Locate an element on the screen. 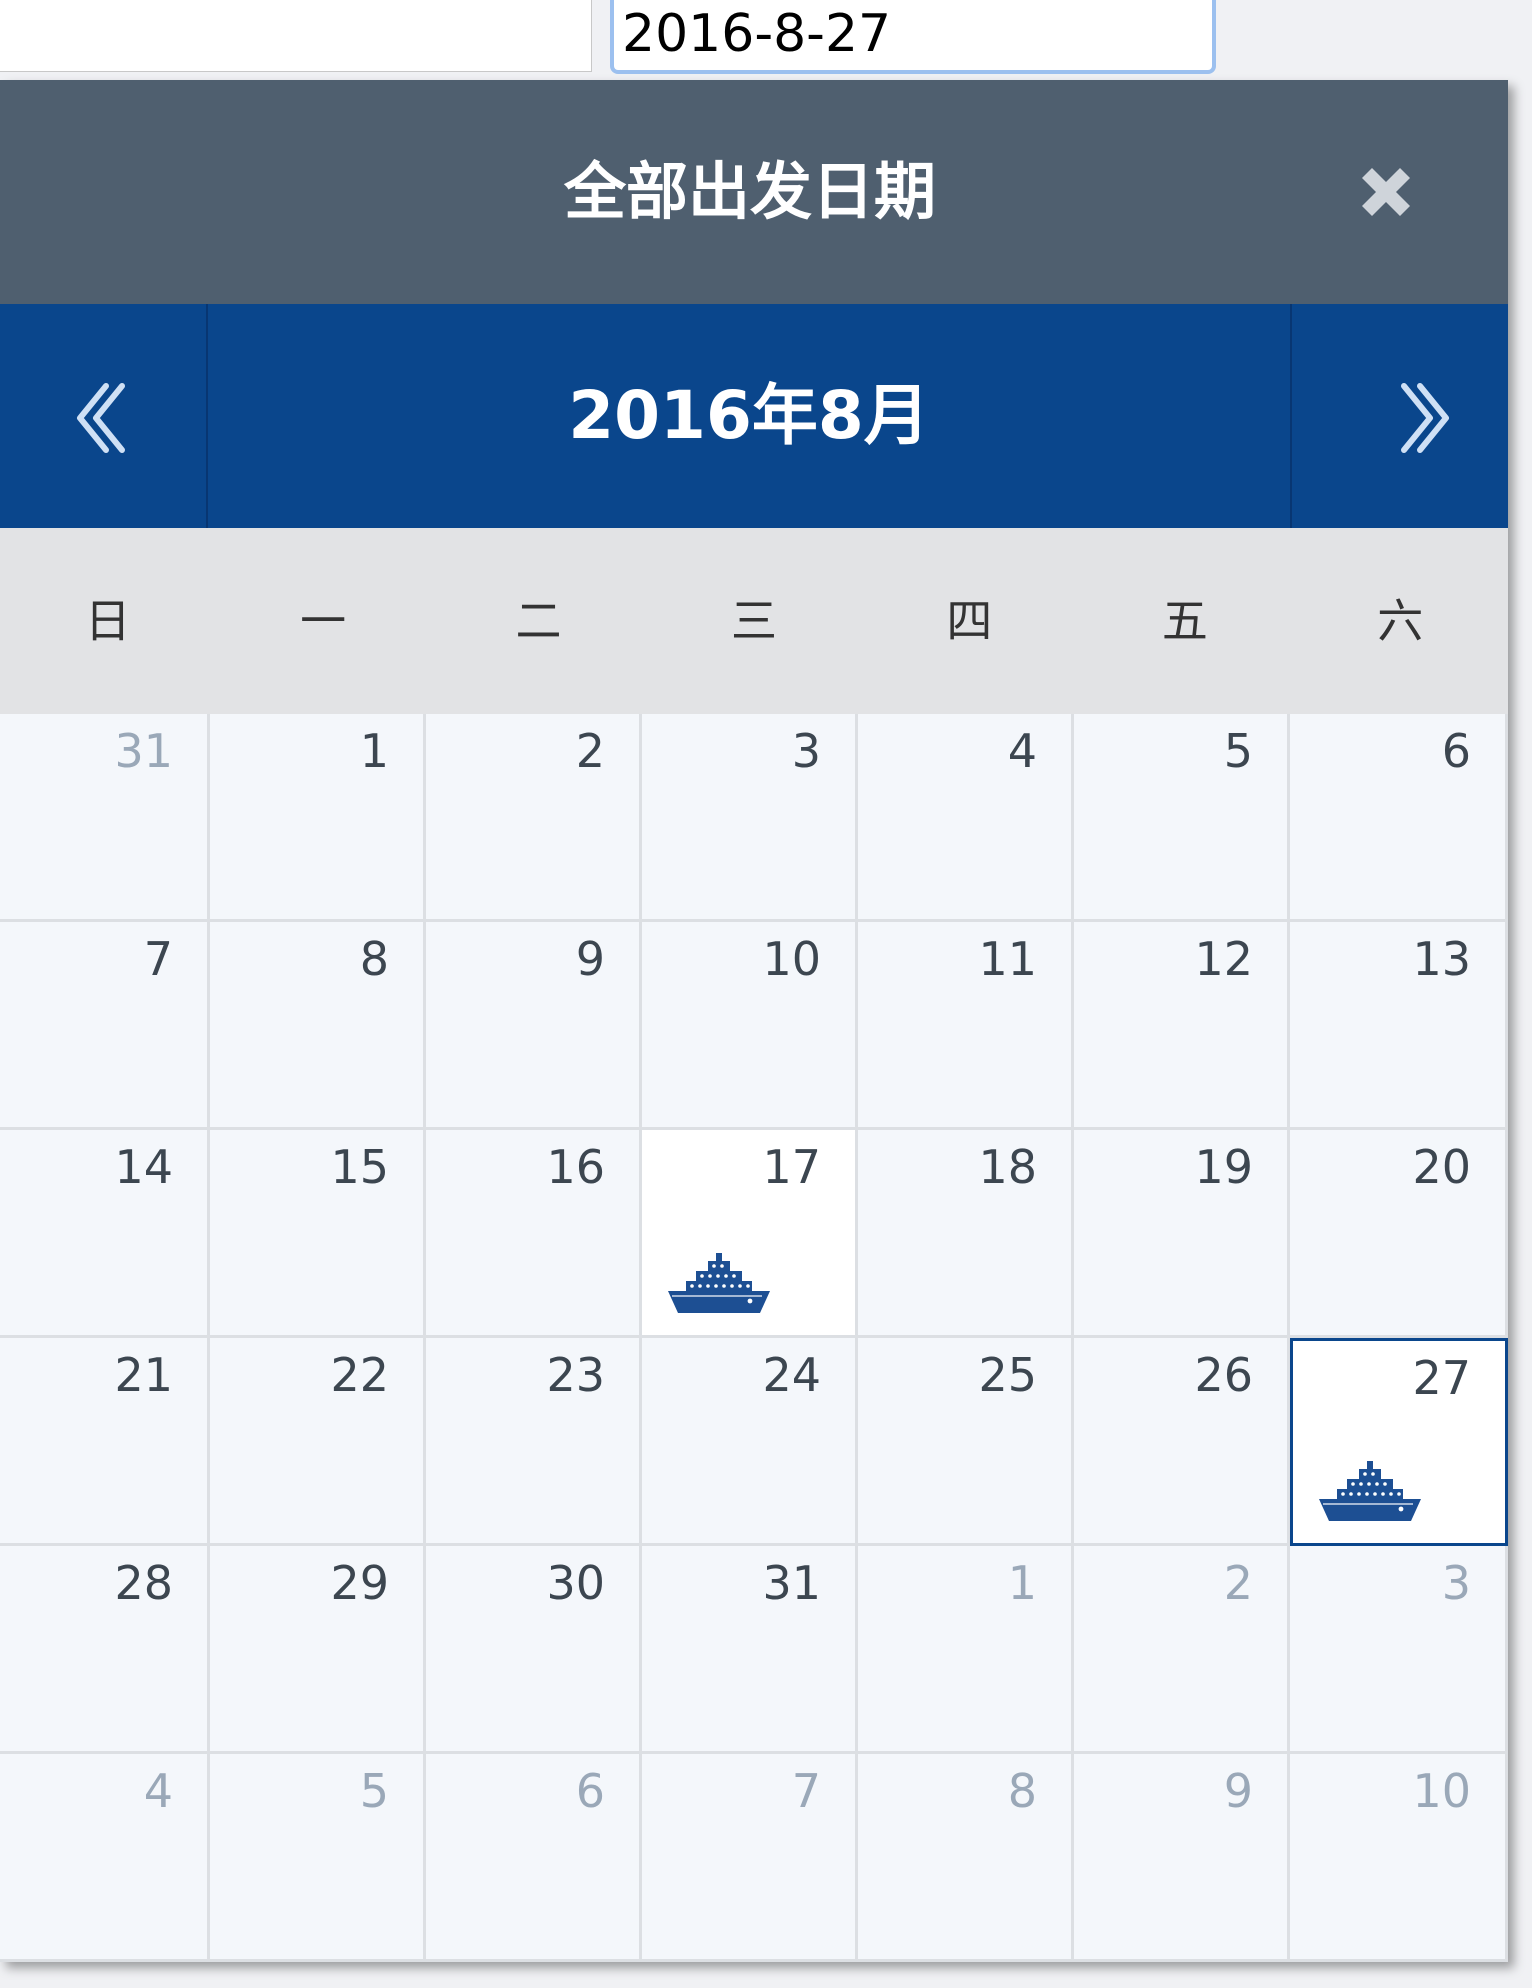  day-number: 26 is located at coordinates (1223, 1375).